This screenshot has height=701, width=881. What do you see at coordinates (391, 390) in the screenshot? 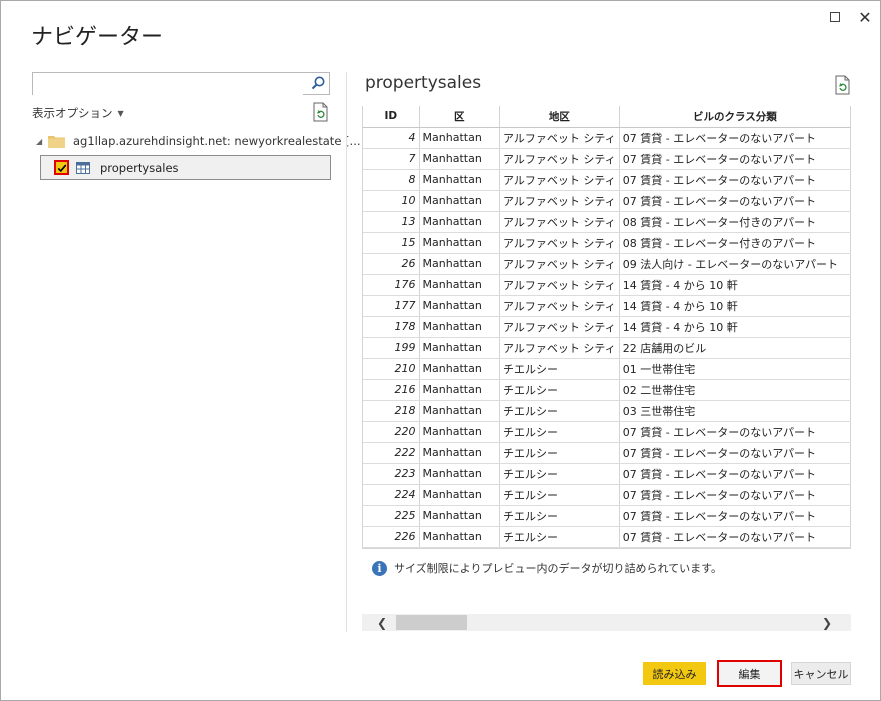
I see `cell-id: 216` at bounding box center [391, 390].